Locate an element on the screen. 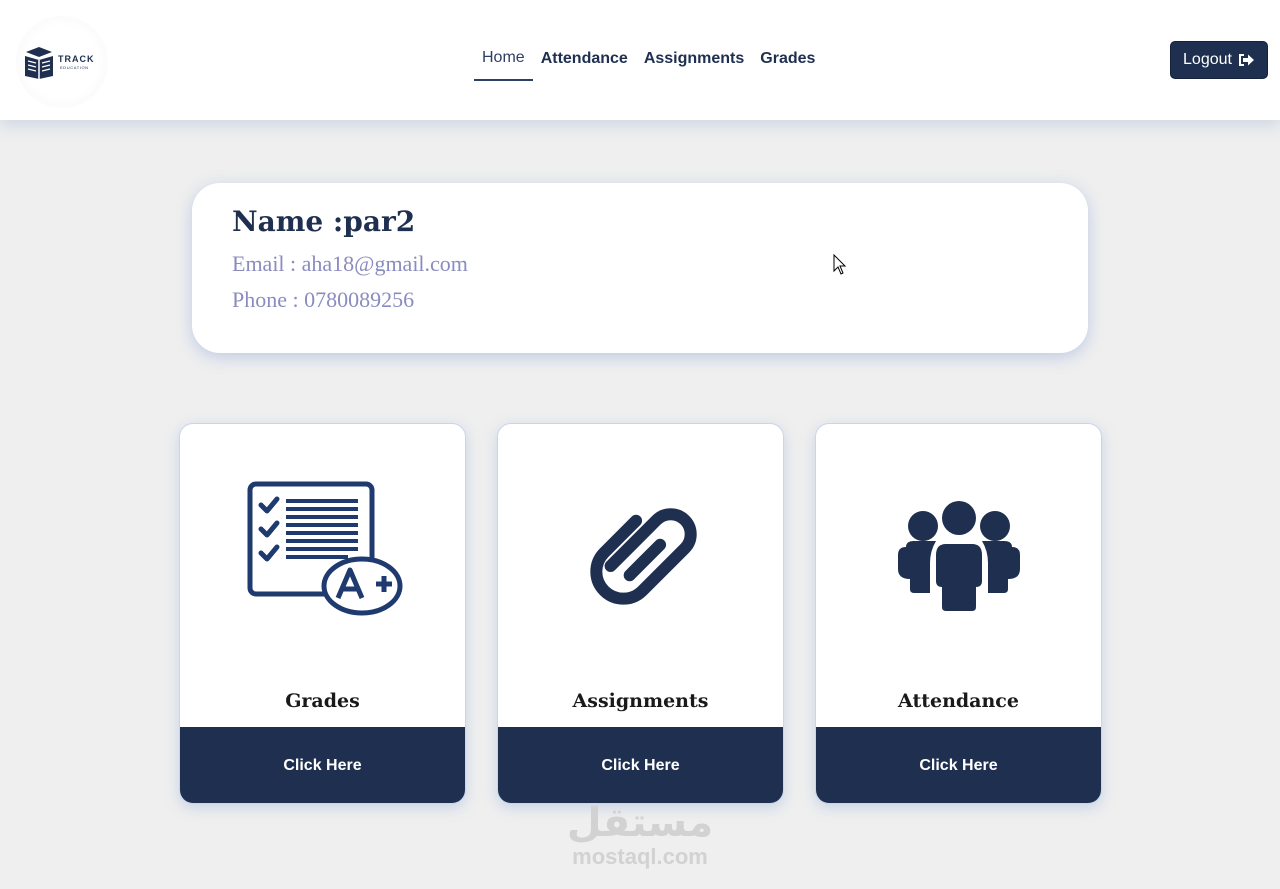 The width and height of the screenshot is (1280, 889). nav-assignments: Assignments is located at coordinates (694, 60).